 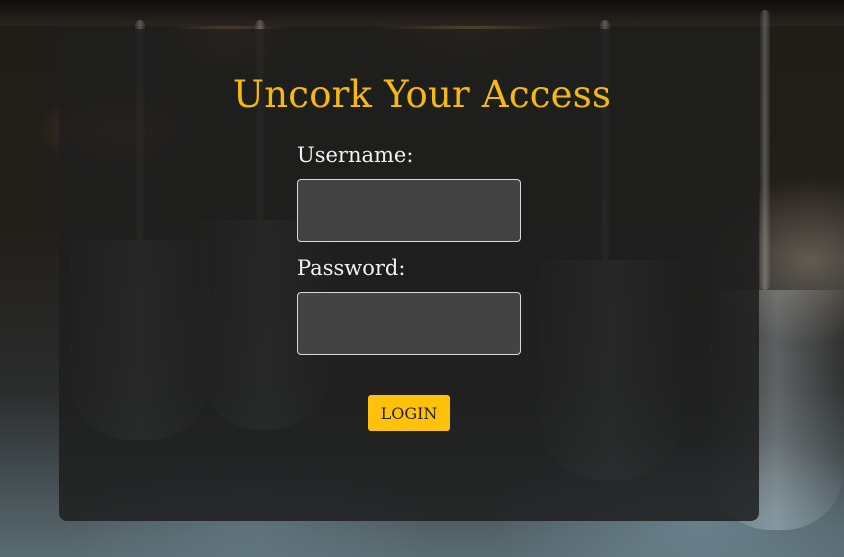 What do you see at coordinates (409, 210) in the screenshot?
I see `username-input` at bounding box center [409, 210].